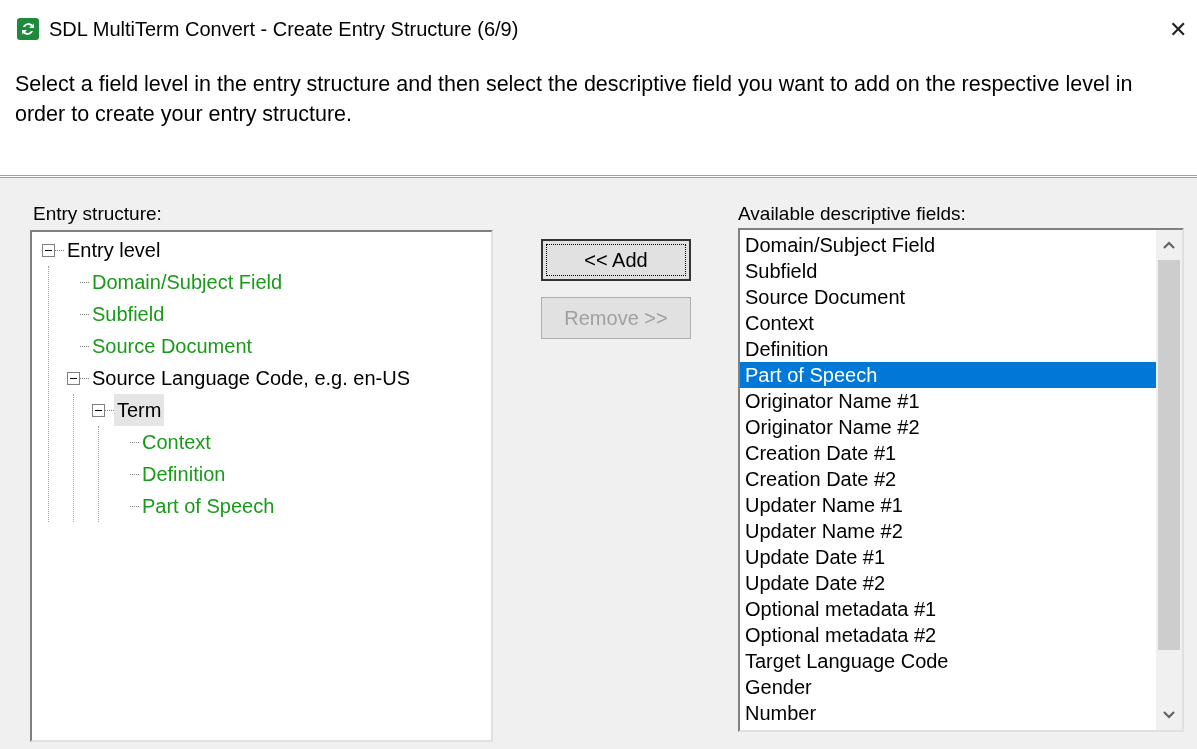 The image size is (1197, 749). I want to click on add-button: << Add, so click(616, 260).